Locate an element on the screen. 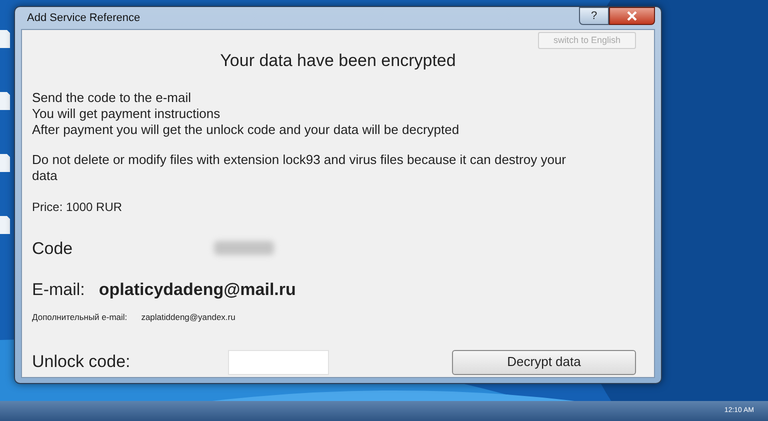 The image size is (768, 421). close-button is located at coordinates (632, 16).